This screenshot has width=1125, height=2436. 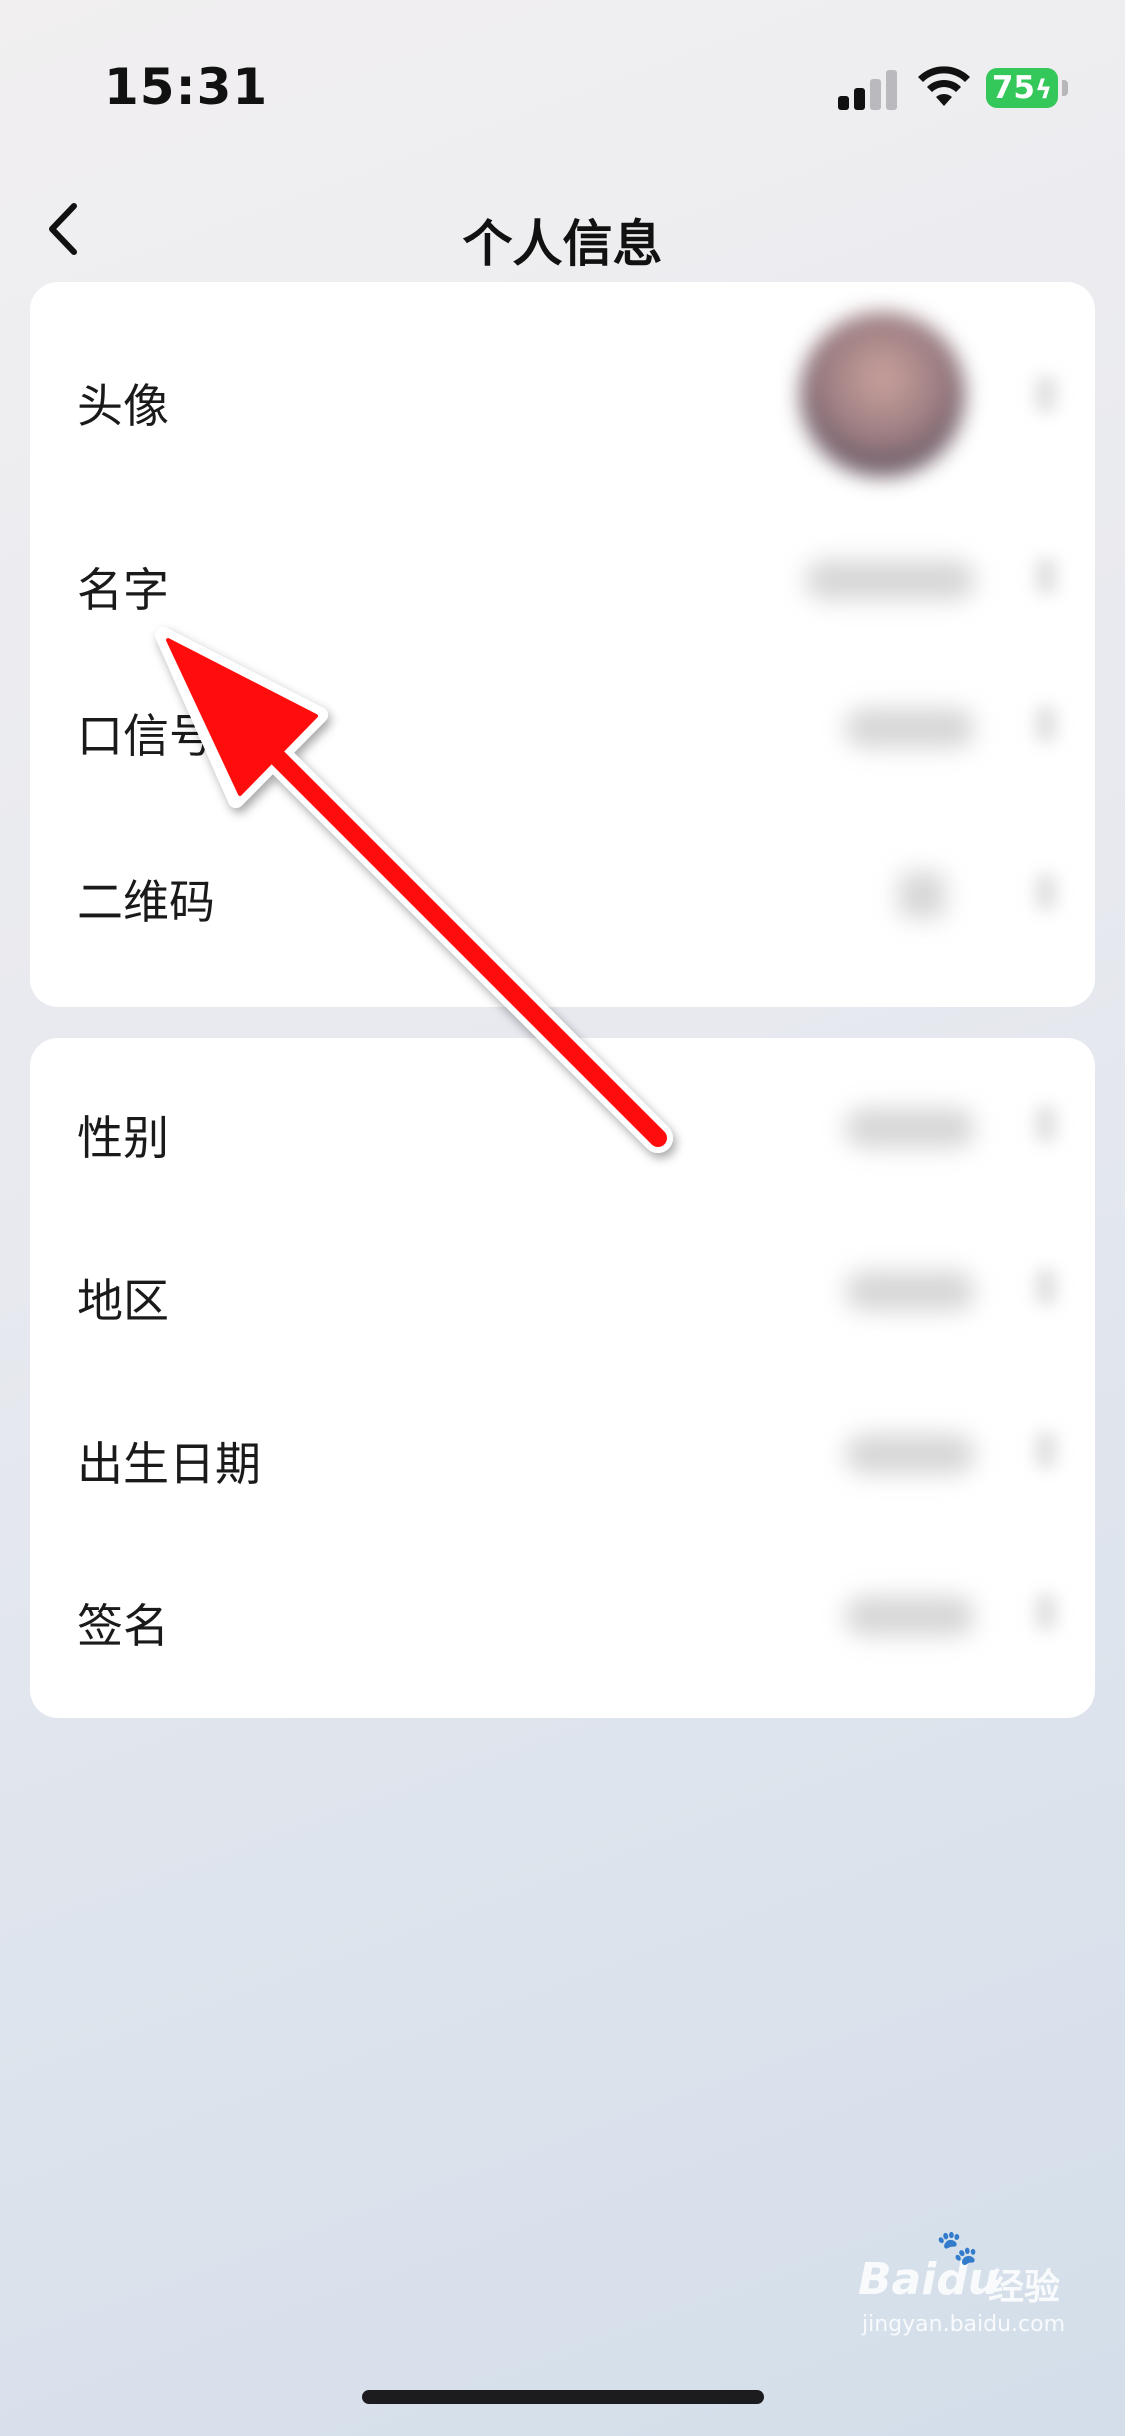 What do you see at coordinates (910, 1454) in the screenshot?
I see `birthday-value-blurred` at bounding box center [910, 1454].